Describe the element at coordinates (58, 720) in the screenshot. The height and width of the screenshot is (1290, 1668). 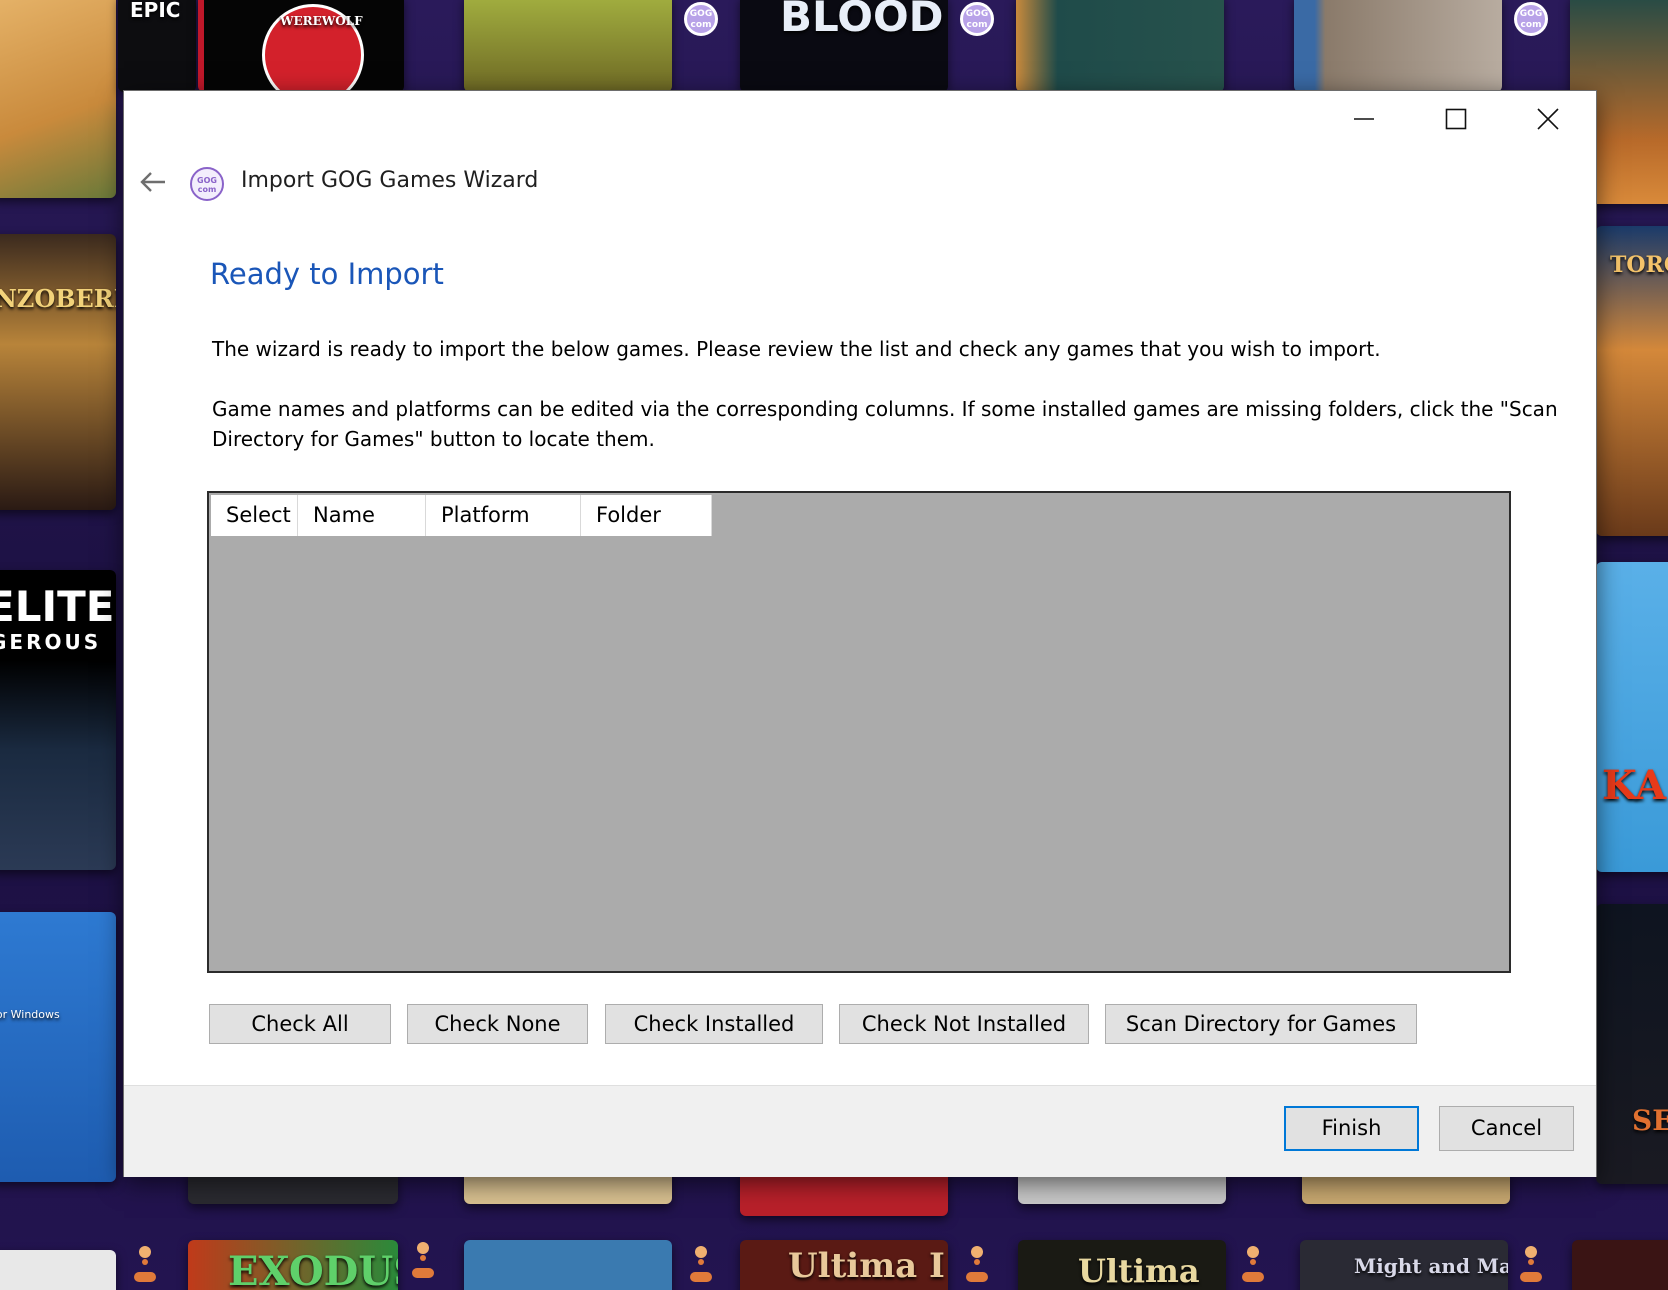
I see `game-tile: ELITE GEROUS` at that location.